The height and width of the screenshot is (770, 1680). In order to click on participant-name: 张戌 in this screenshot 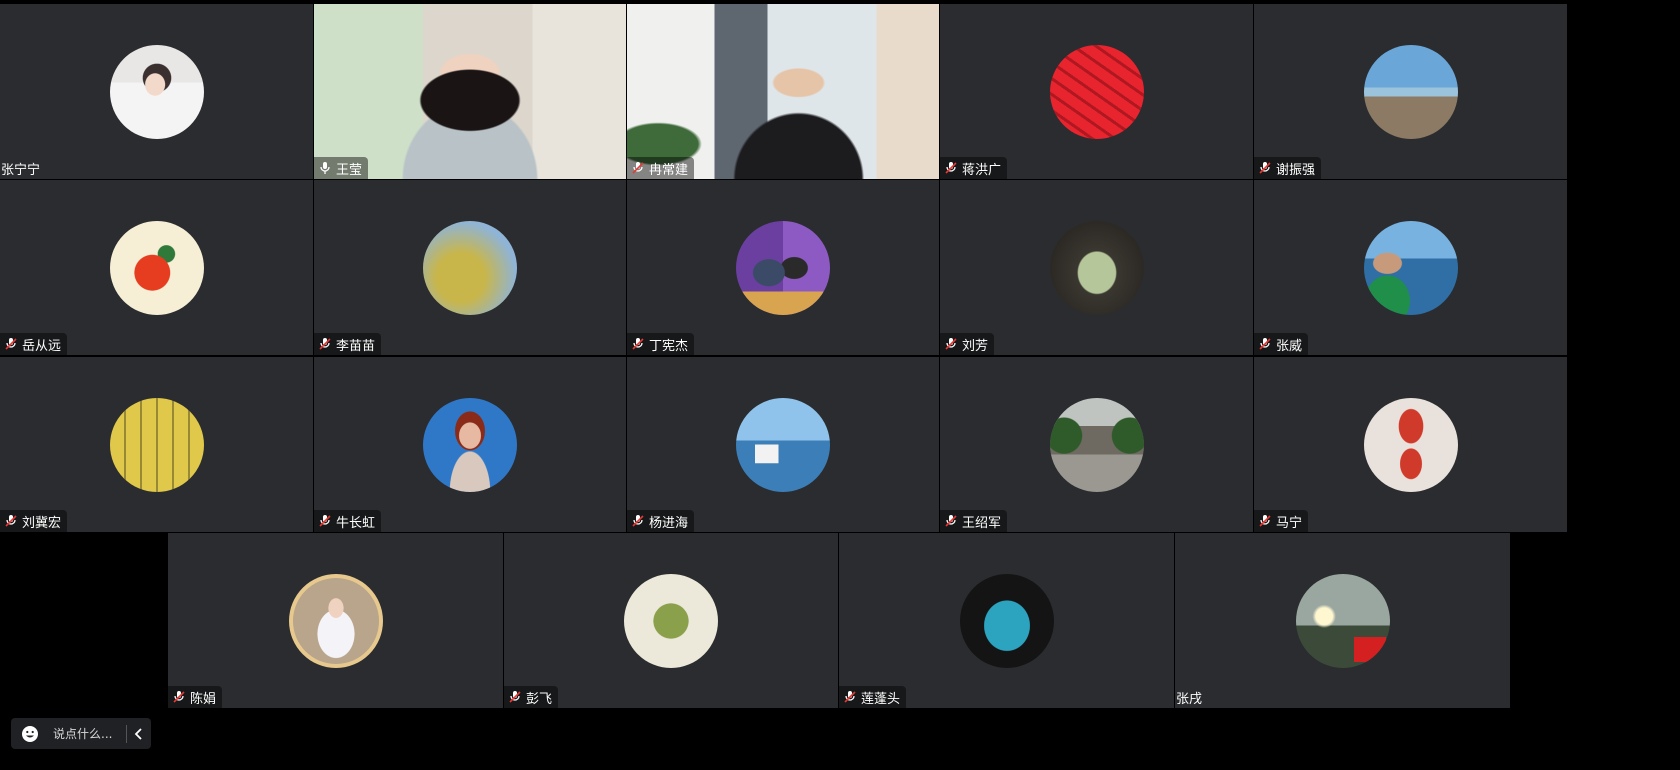, I will do `click(1189, 699)`.